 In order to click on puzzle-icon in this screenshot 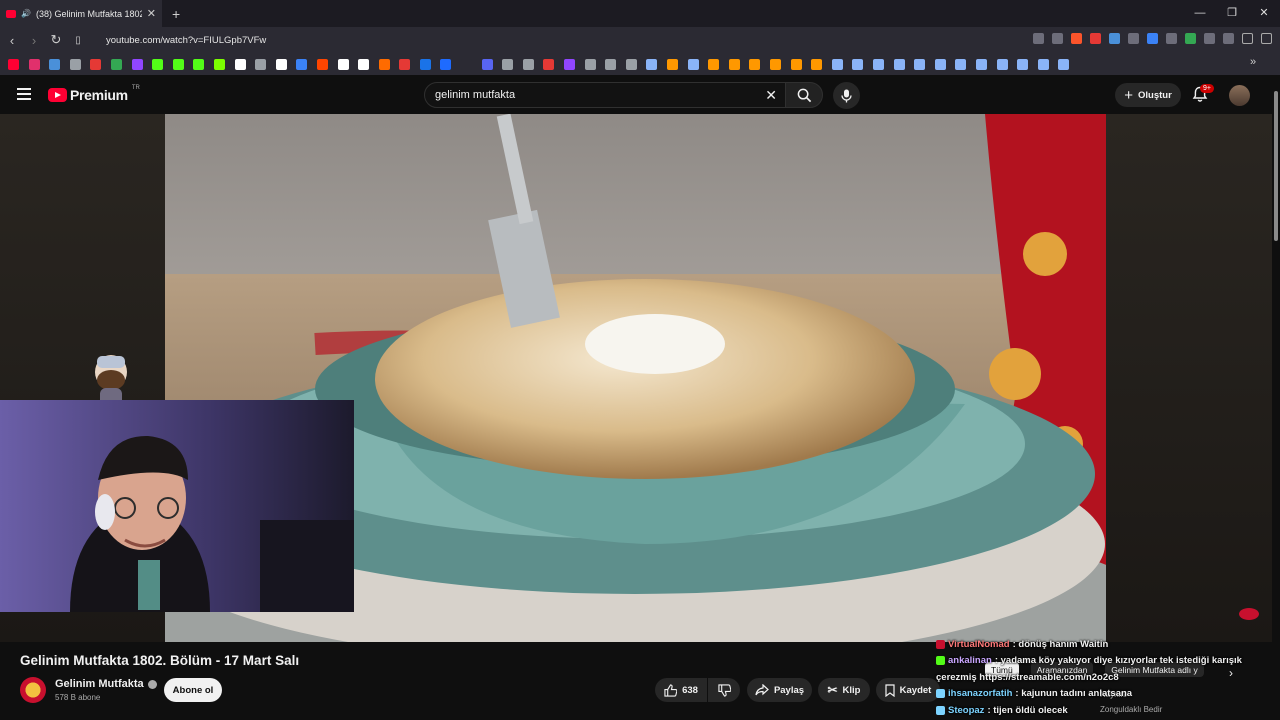, I will do `click(1209, 38)`.